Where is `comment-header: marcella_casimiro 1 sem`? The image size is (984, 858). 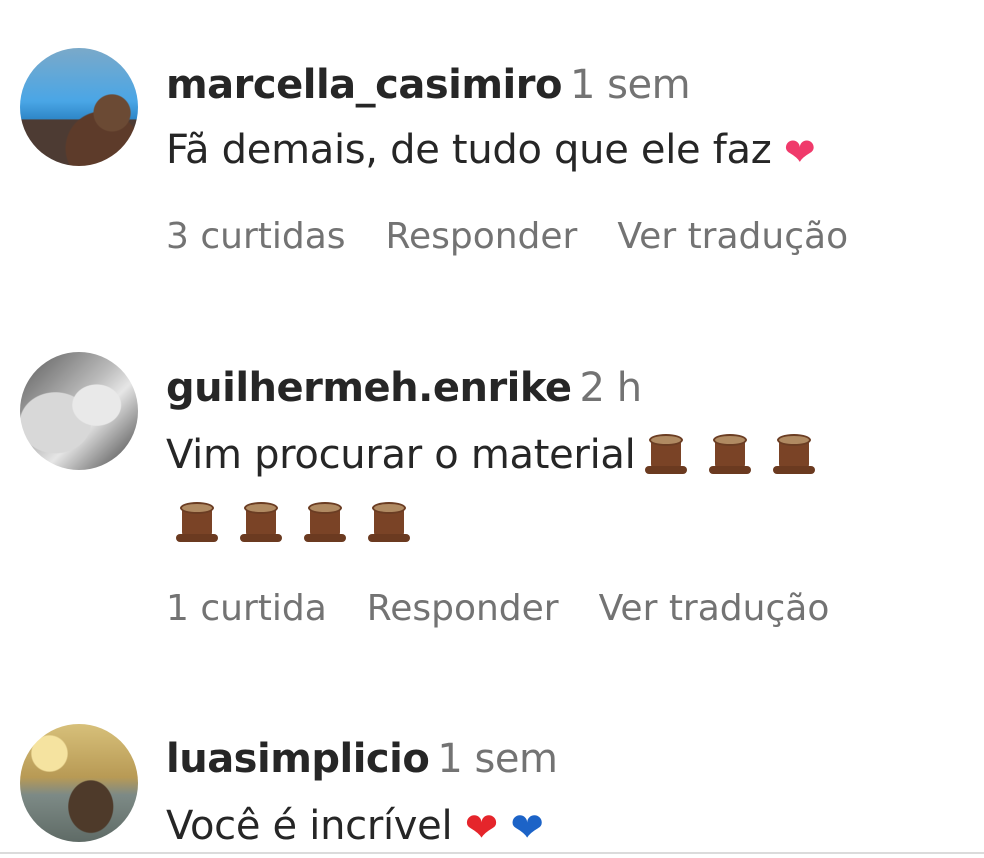
comment-header: marcella_casimiro 1 sem is located at coordinates (428, 85).